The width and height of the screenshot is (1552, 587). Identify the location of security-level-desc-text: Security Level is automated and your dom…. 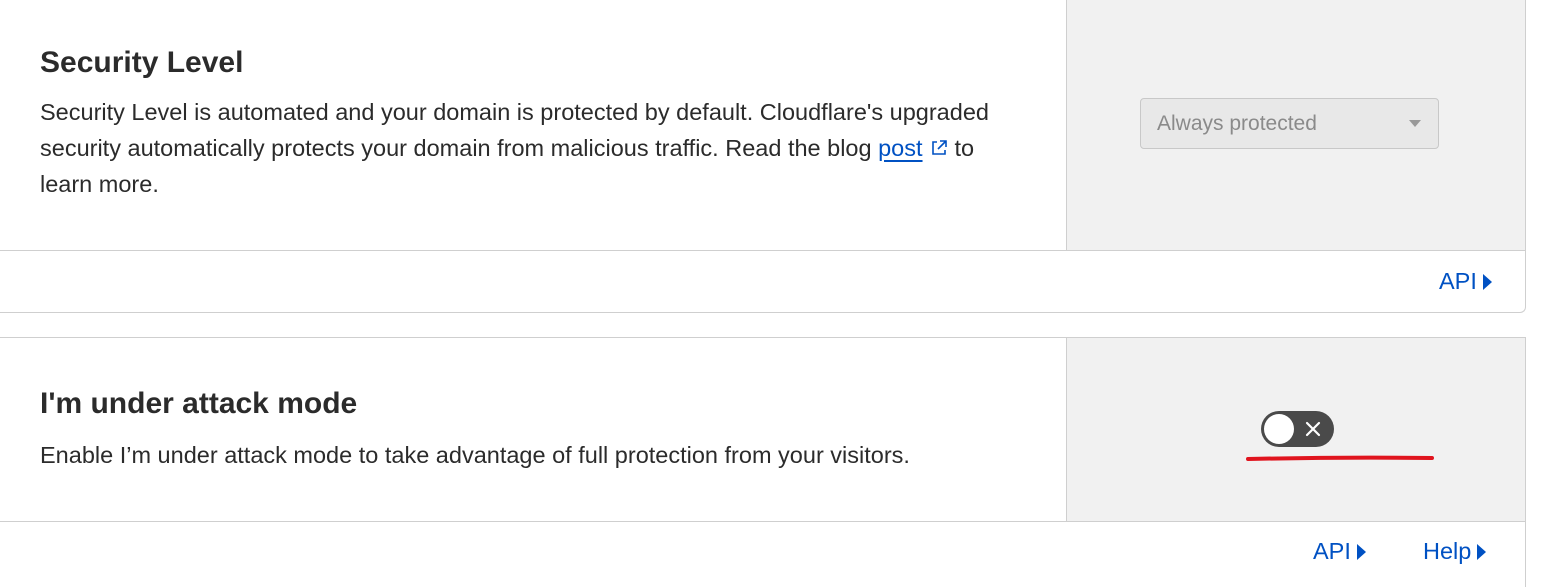
(514, 130).